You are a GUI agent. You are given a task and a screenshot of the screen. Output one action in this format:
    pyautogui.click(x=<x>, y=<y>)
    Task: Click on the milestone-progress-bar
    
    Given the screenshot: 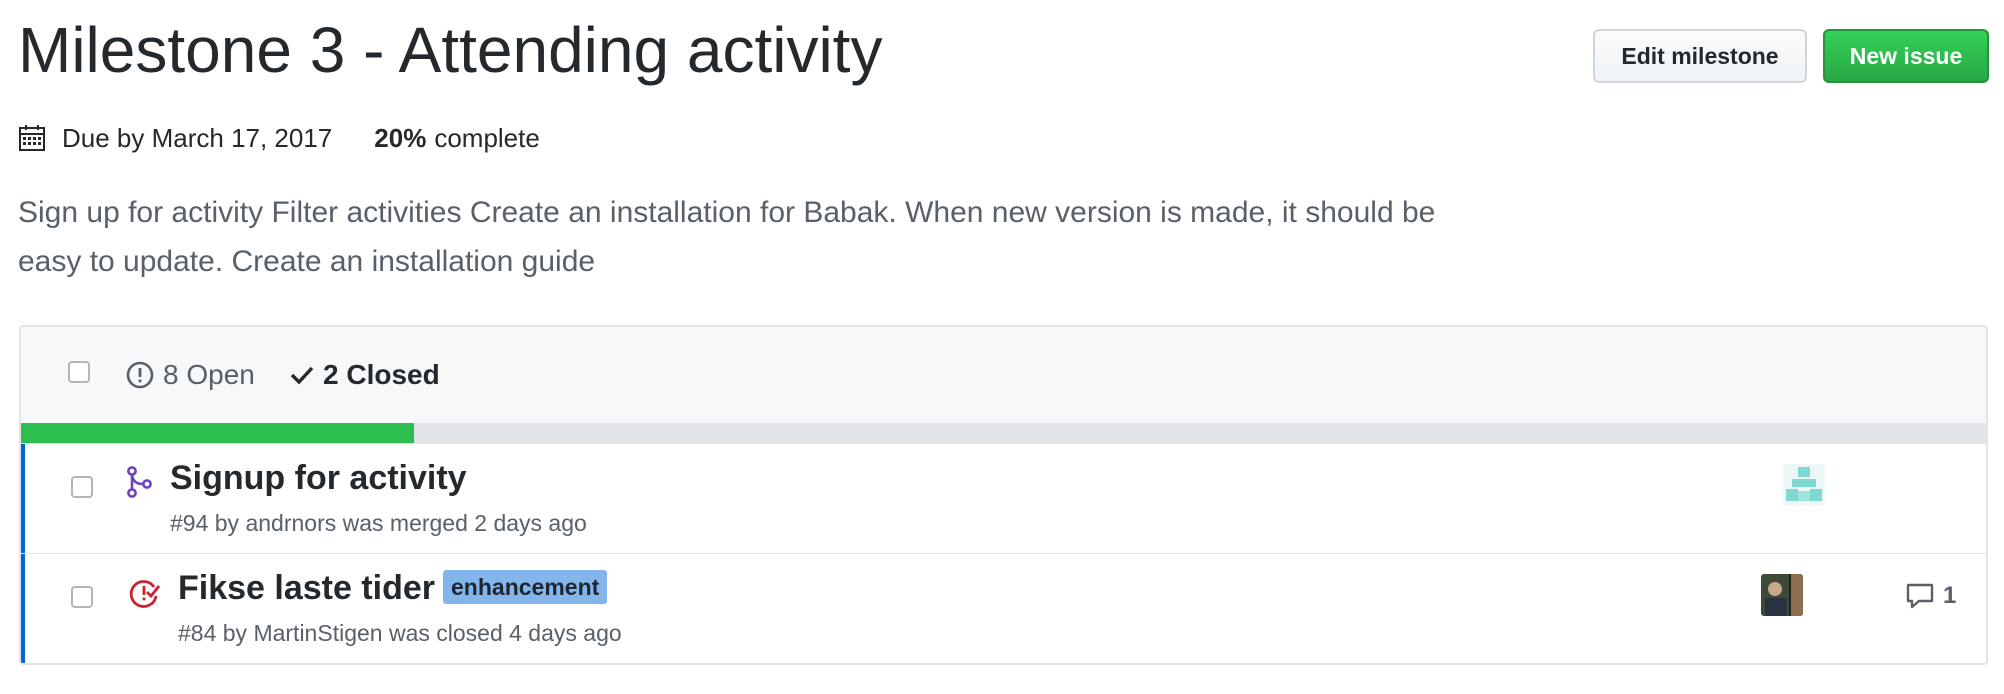 What is the action you would take?
    pyautogui.click(x=1003, y=433)
    